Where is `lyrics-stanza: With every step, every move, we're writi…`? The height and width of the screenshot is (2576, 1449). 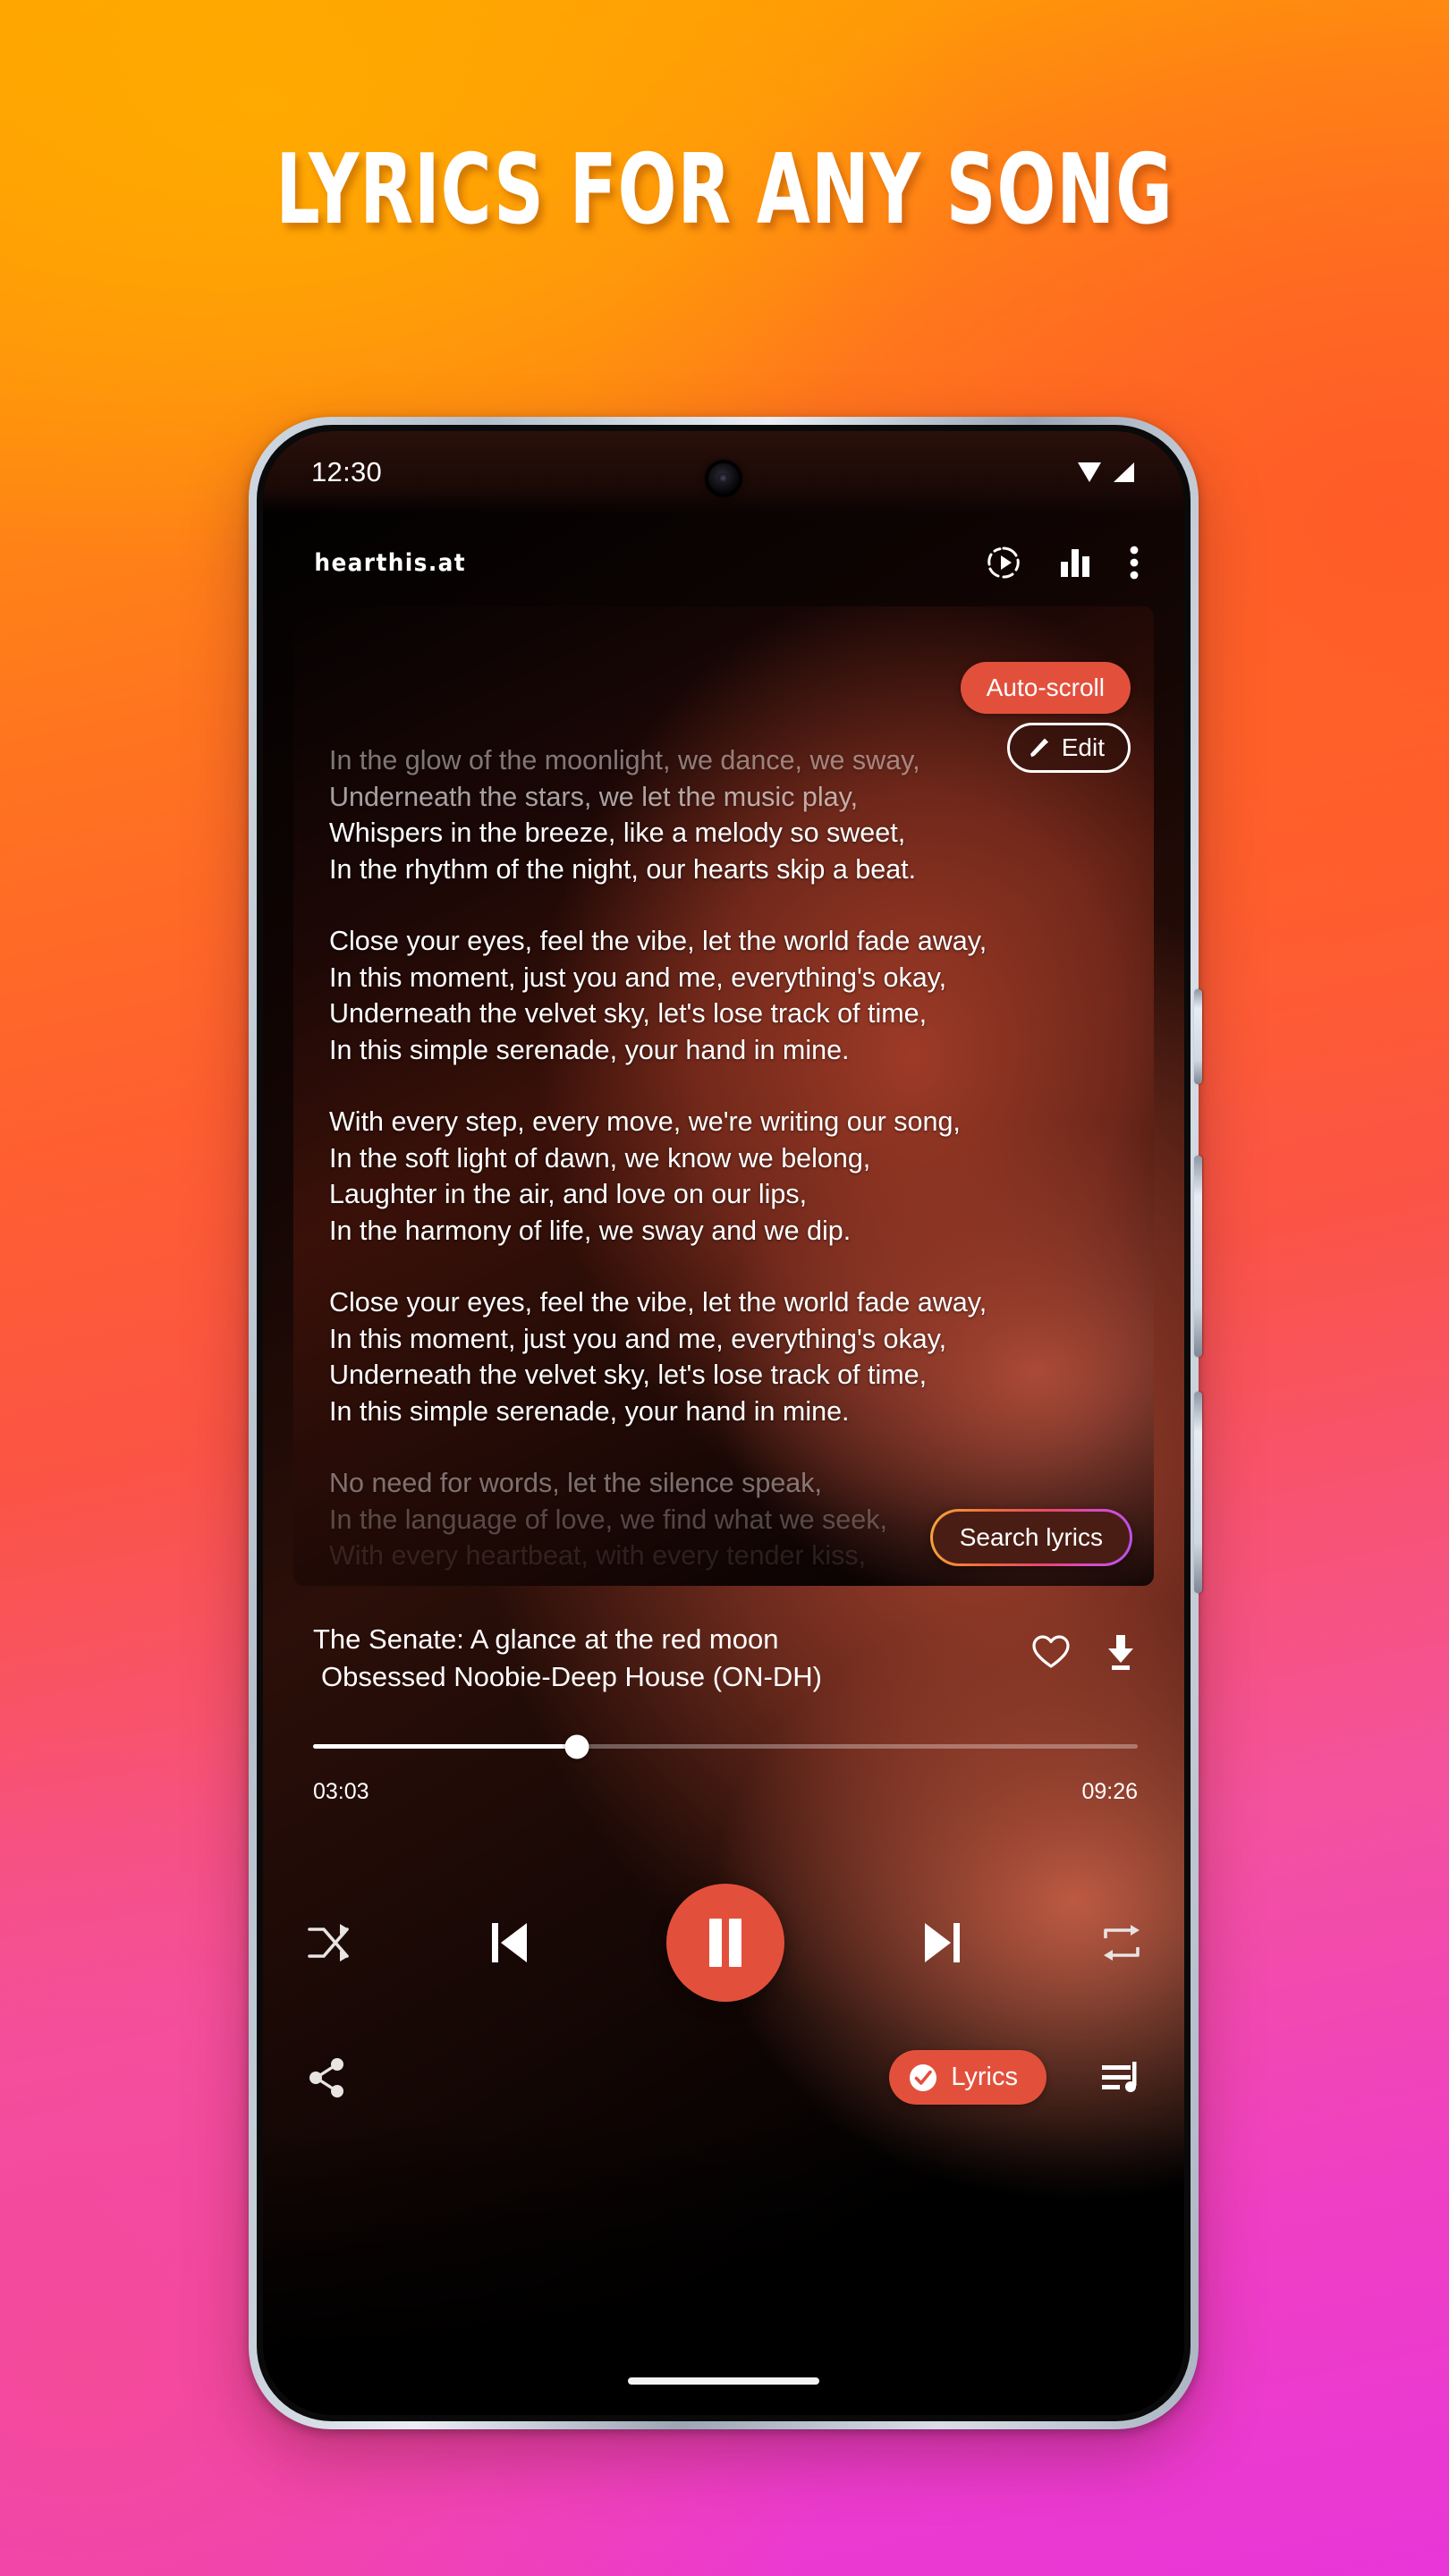
lyrics-stanza: With every step, every move, we're writi… is located at coordinates (729, 1176).